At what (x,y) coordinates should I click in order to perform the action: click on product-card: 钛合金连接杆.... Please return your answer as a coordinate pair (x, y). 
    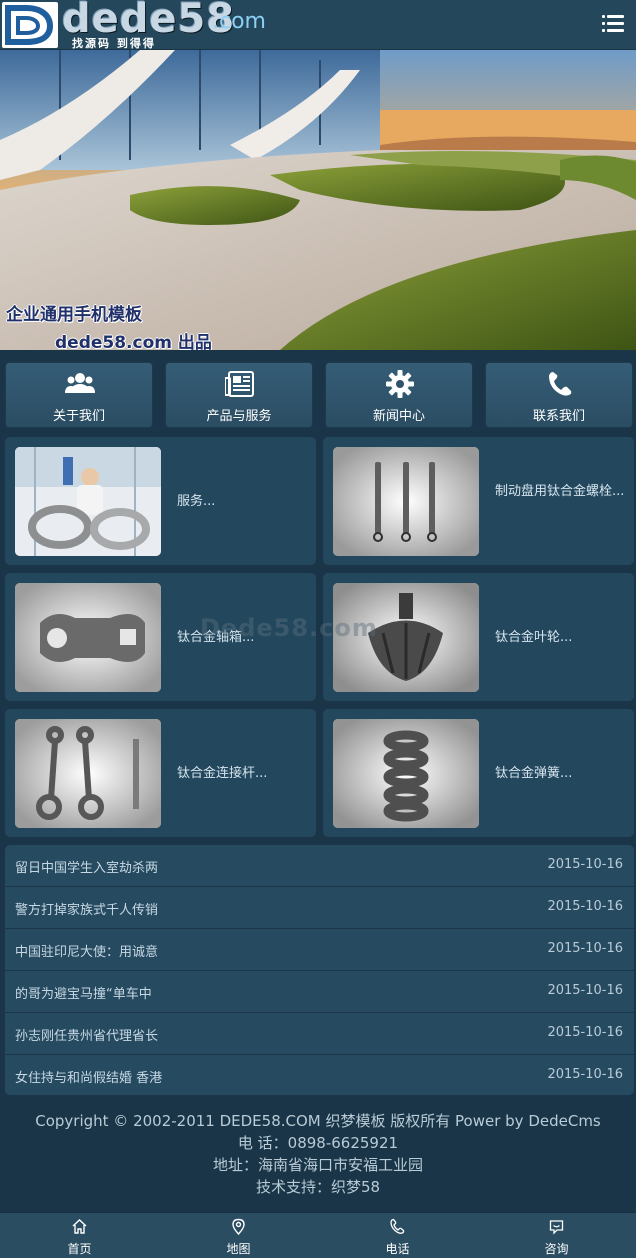
    Looking at the image, I should click on (160, 773).